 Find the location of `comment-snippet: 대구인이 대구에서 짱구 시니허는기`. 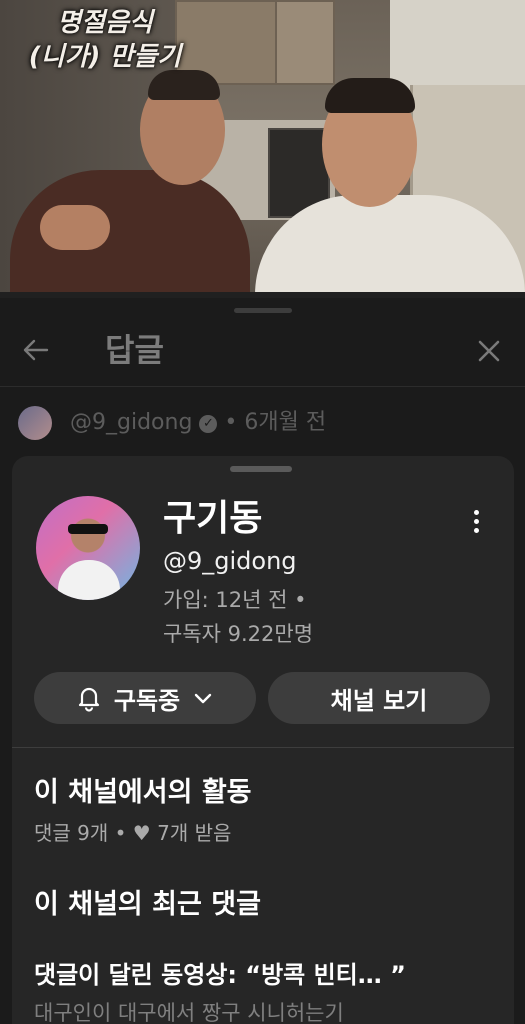

comment-snippet: 대구인이 대구에서 짱구 시니허는기 is located at coordinates (189, 1011).